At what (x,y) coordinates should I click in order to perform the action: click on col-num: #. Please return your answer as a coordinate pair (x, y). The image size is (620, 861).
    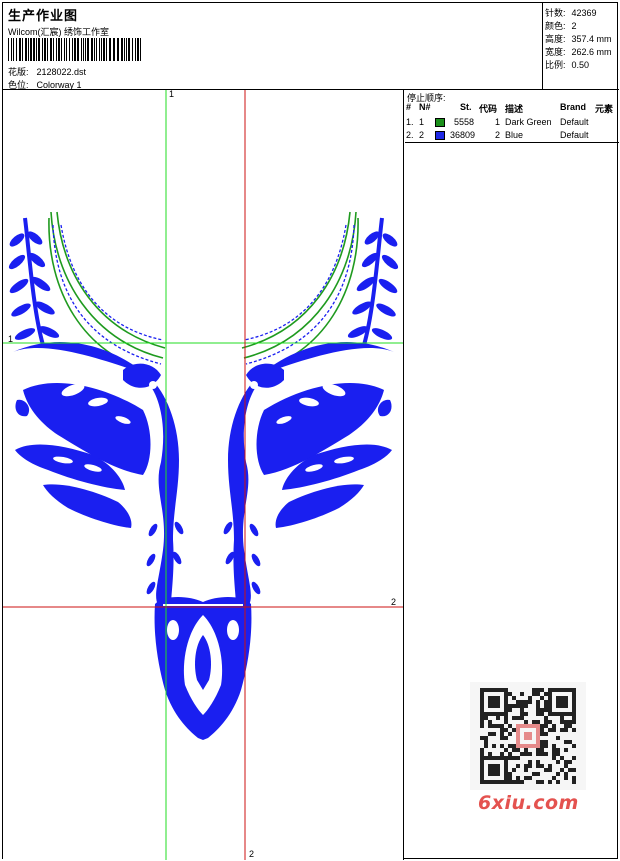
    Looking at the image, I should click on (409, 107).